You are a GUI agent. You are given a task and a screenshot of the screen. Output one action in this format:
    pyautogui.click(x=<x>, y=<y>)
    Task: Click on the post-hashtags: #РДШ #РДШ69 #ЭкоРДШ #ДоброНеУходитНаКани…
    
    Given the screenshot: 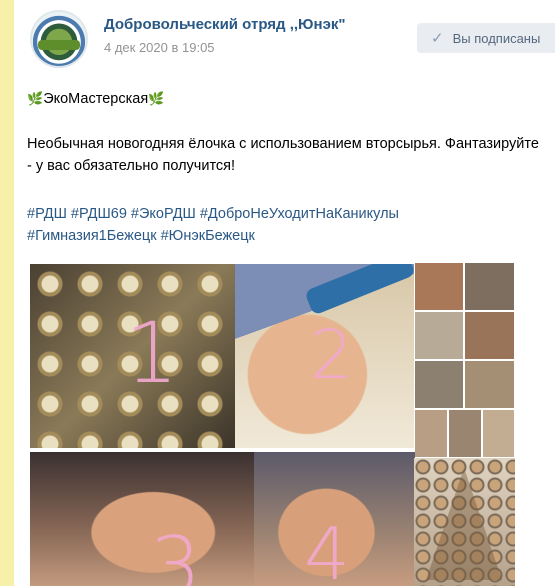 What is the action you would take?
    pyautogui.click(x=287, y=225)
    